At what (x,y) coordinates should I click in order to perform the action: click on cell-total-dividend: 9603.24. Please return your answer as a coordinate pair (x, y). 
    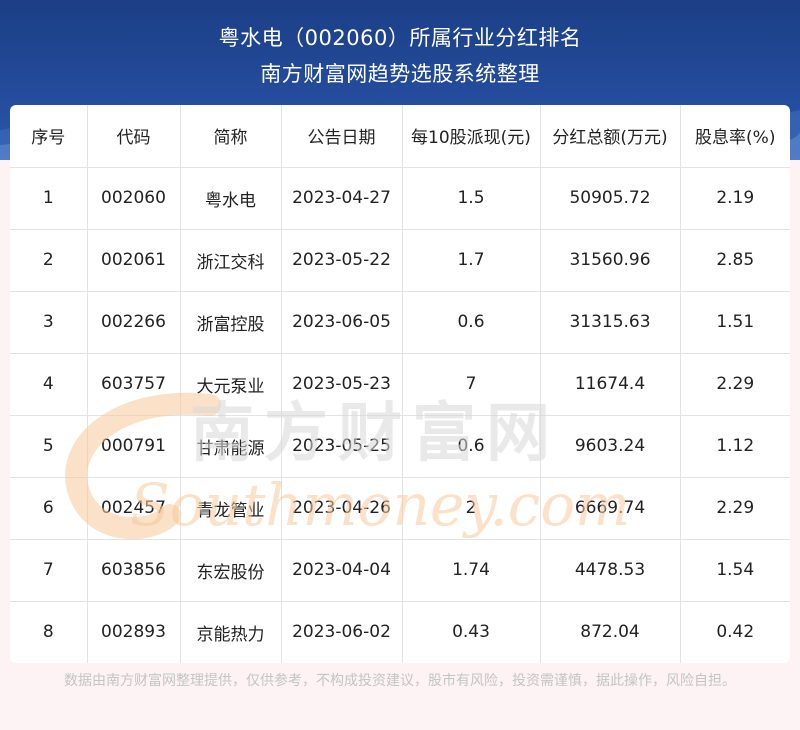
    Looking at the image, I should click on (610, 446).